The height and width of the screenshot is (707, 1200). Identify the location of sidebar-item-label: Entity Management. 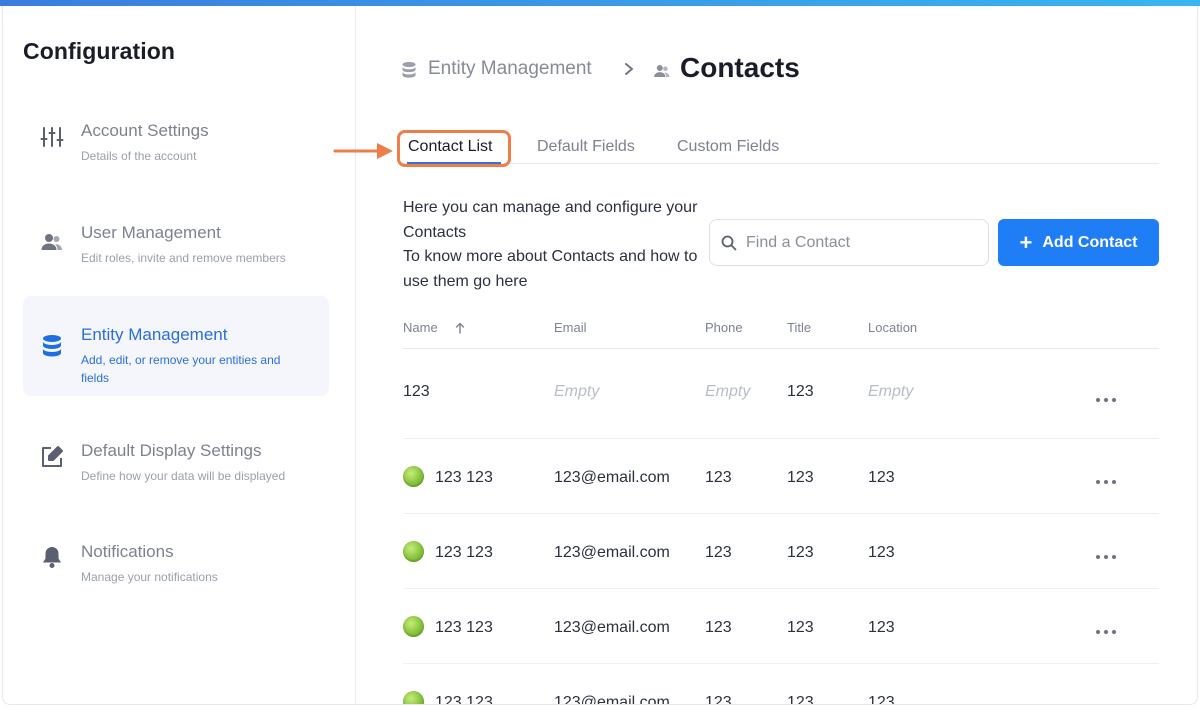
(154, 334).